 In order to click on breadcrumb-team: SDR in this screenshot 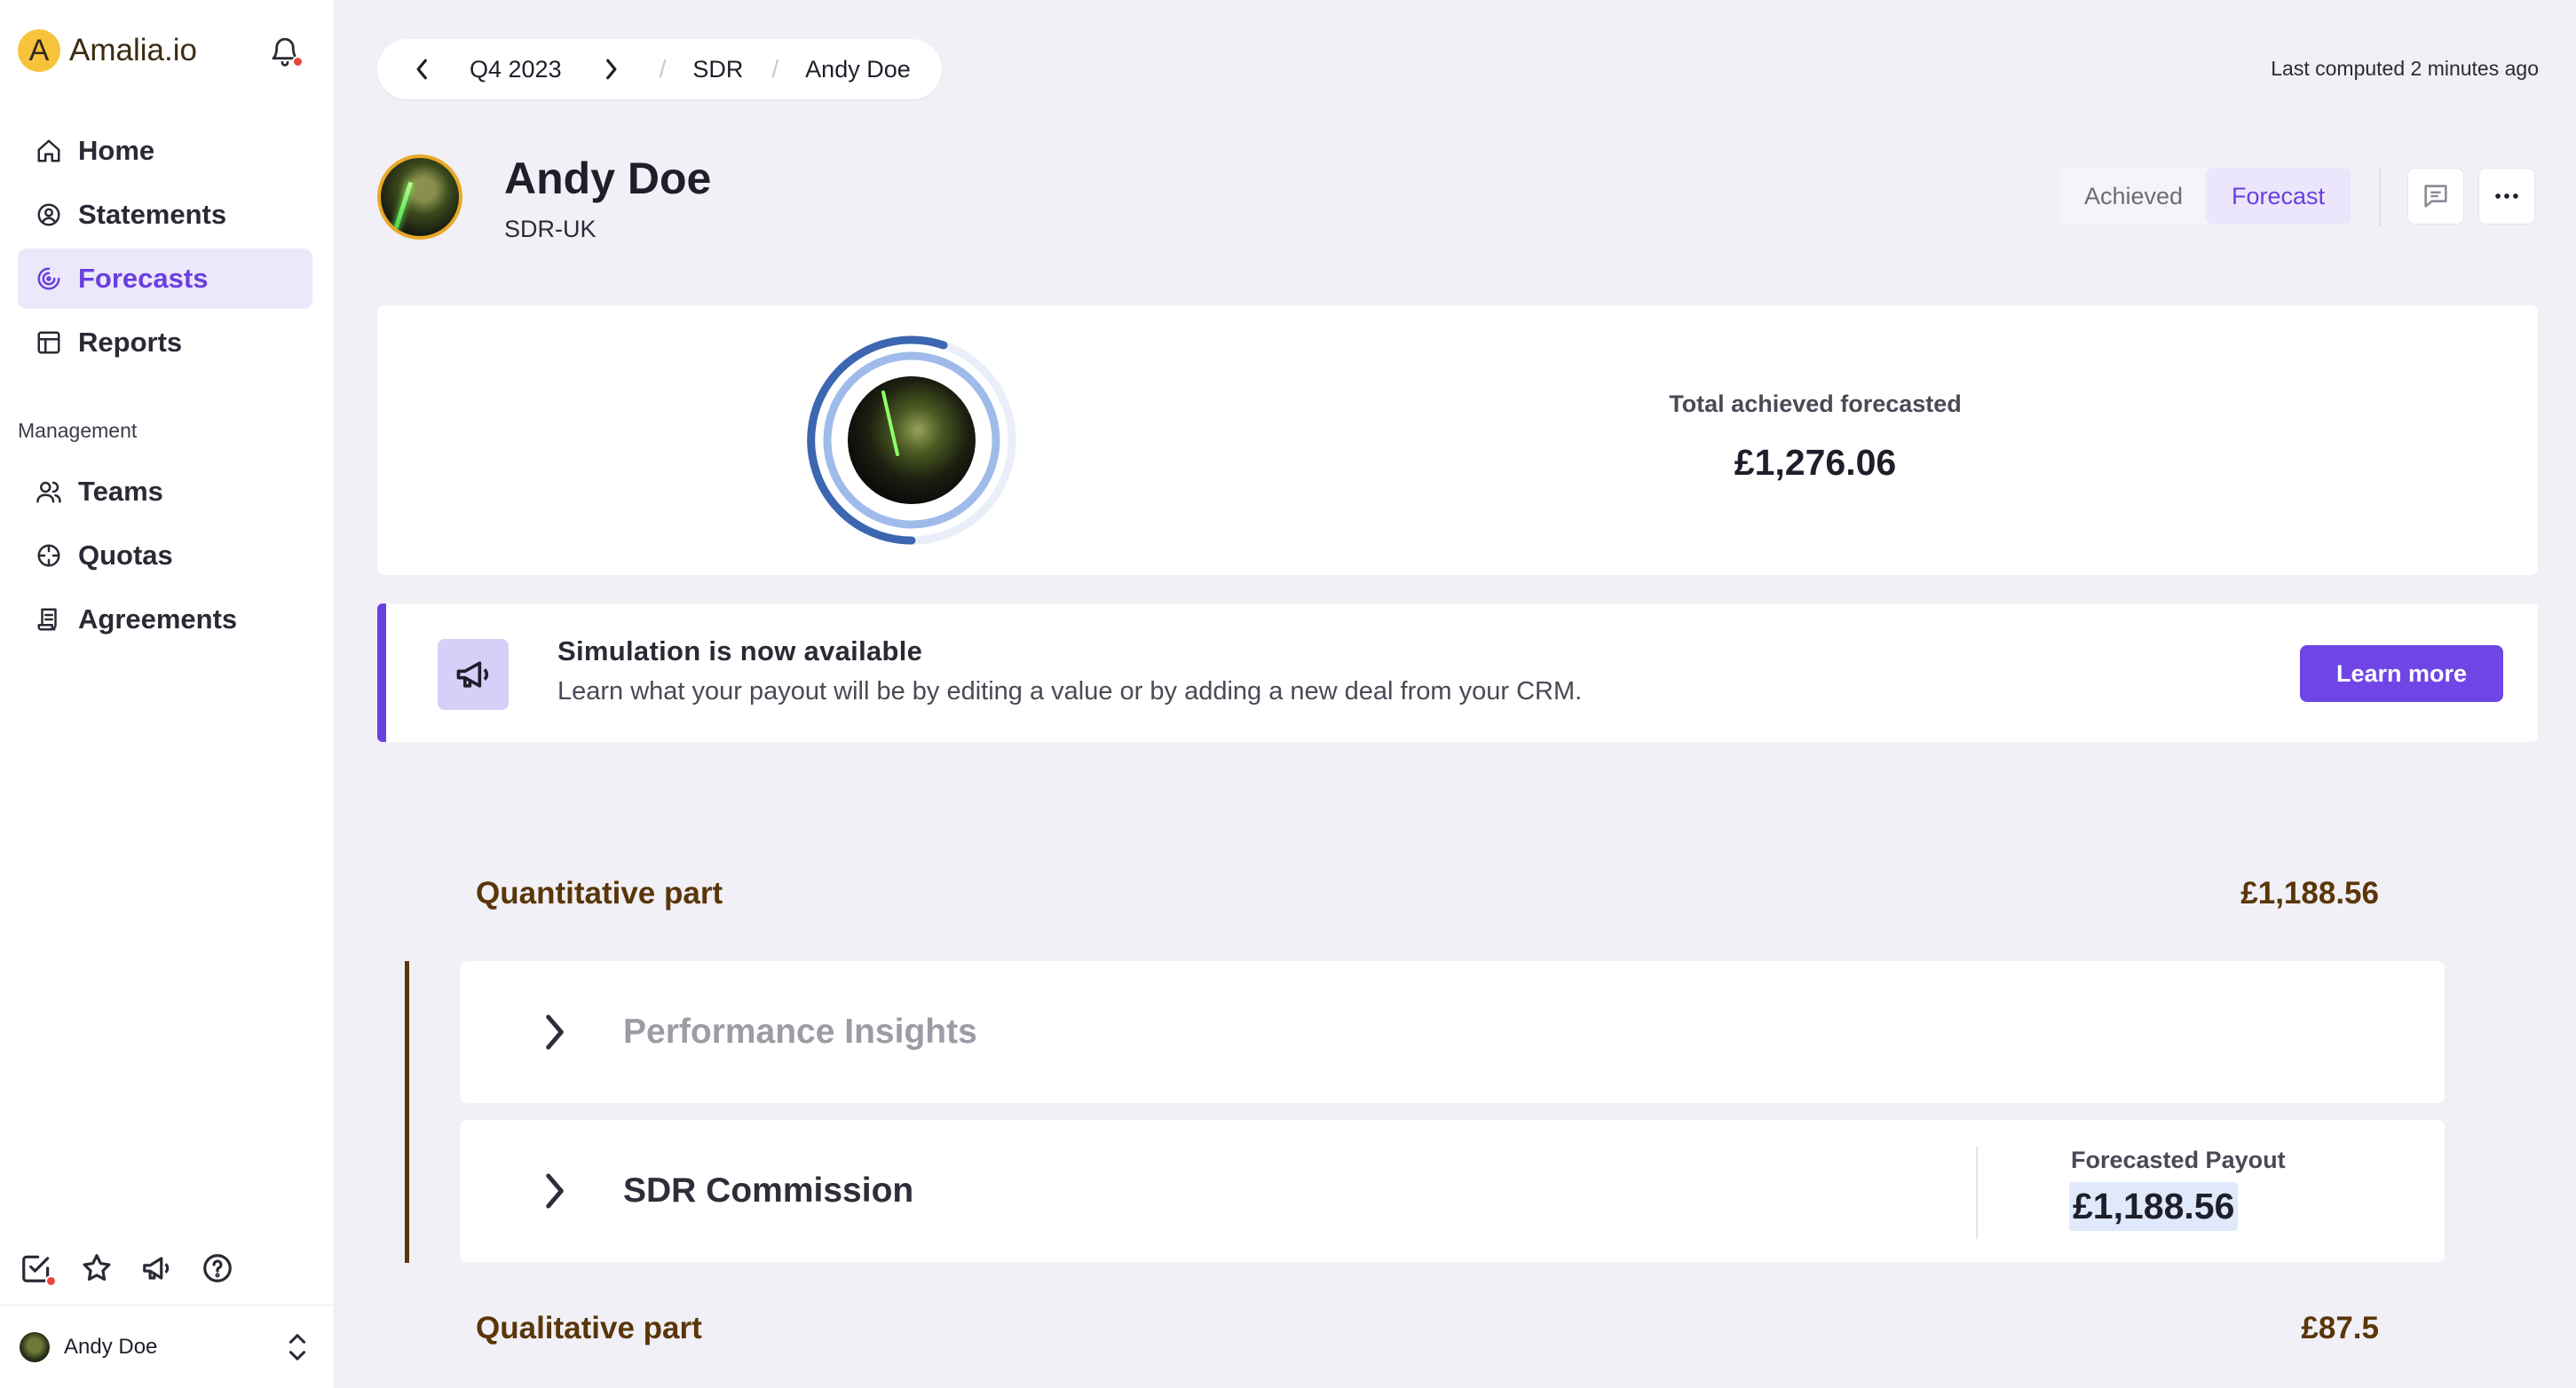, I will do `click(717, 69)`.